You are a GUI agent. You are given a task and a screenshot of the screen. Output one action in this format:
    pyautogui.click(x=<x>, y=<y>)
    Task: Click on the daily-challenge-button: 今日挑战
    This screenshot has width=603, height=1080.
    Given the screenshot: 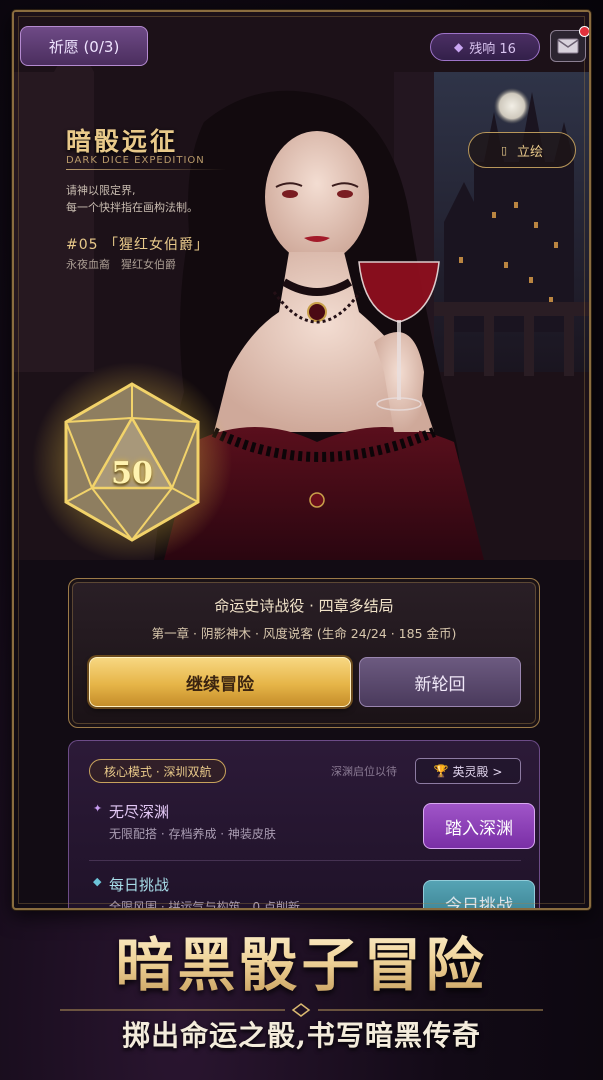 What is the action you would take?
    pyautogui.click(x=479, y=894)
    